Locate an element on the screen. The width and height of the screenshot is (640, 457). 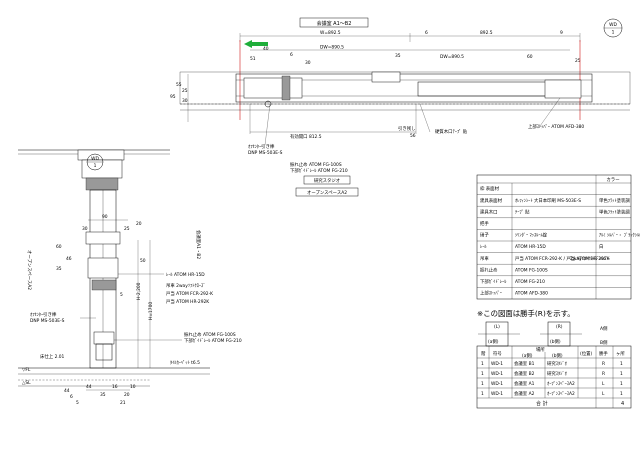
plan-w-total: W=892.5 is located at coordinates (330, 33).